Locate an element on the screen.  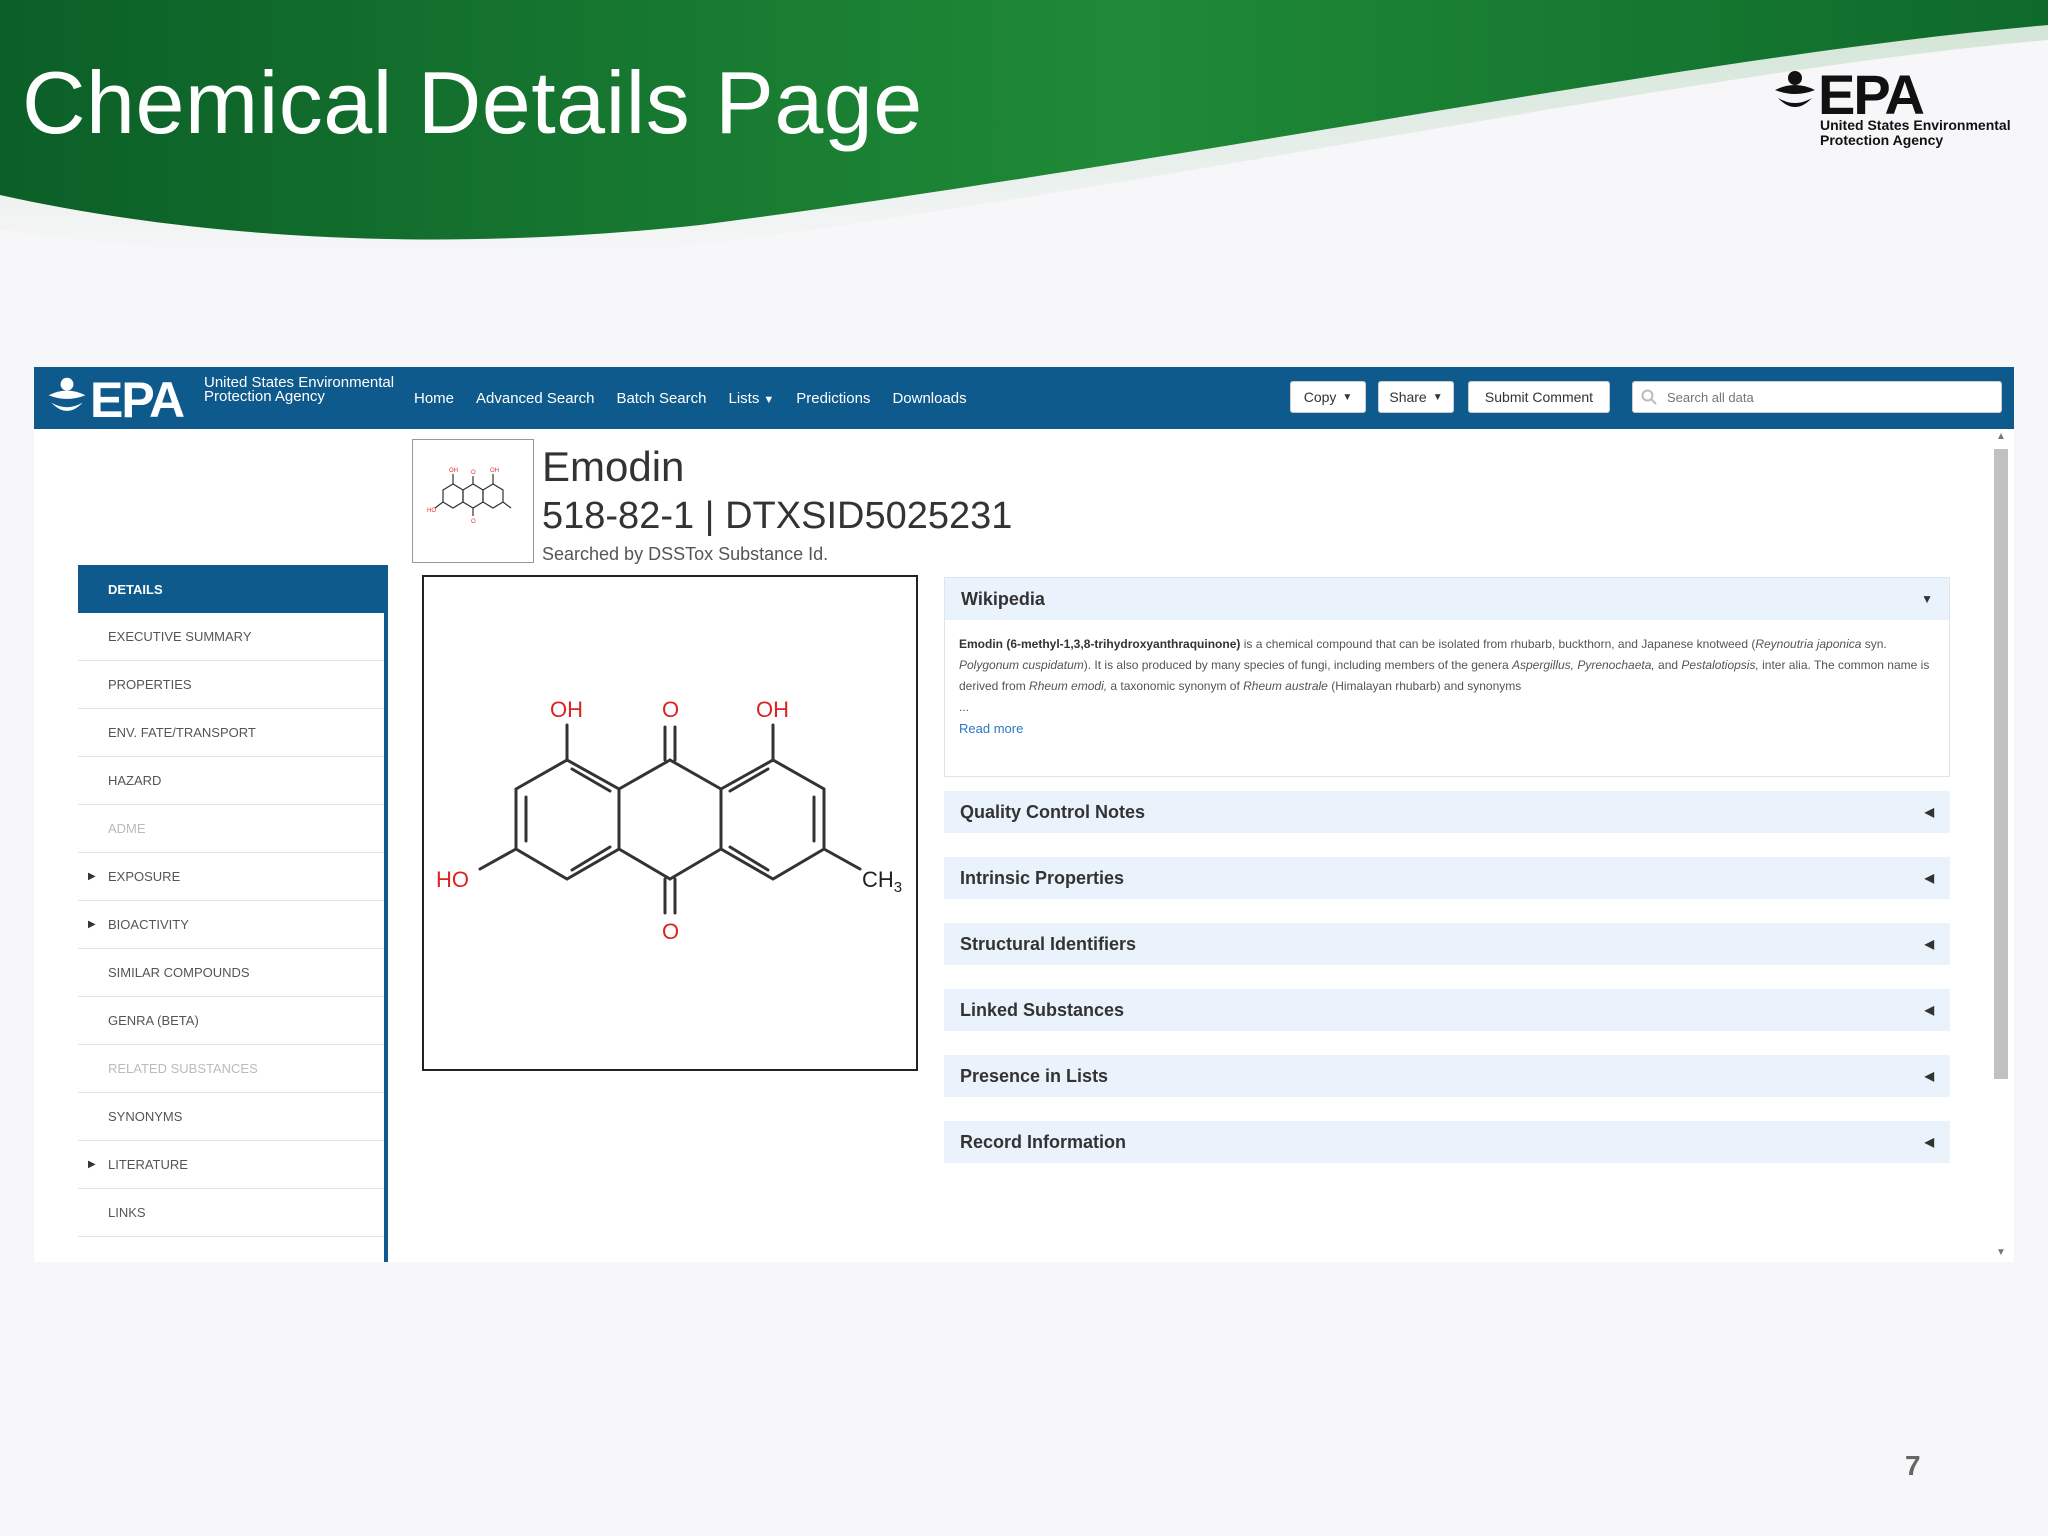
panel-intrinsic-properties: Intrinsic Properties ◀ is located at coordinates (1447, 878).